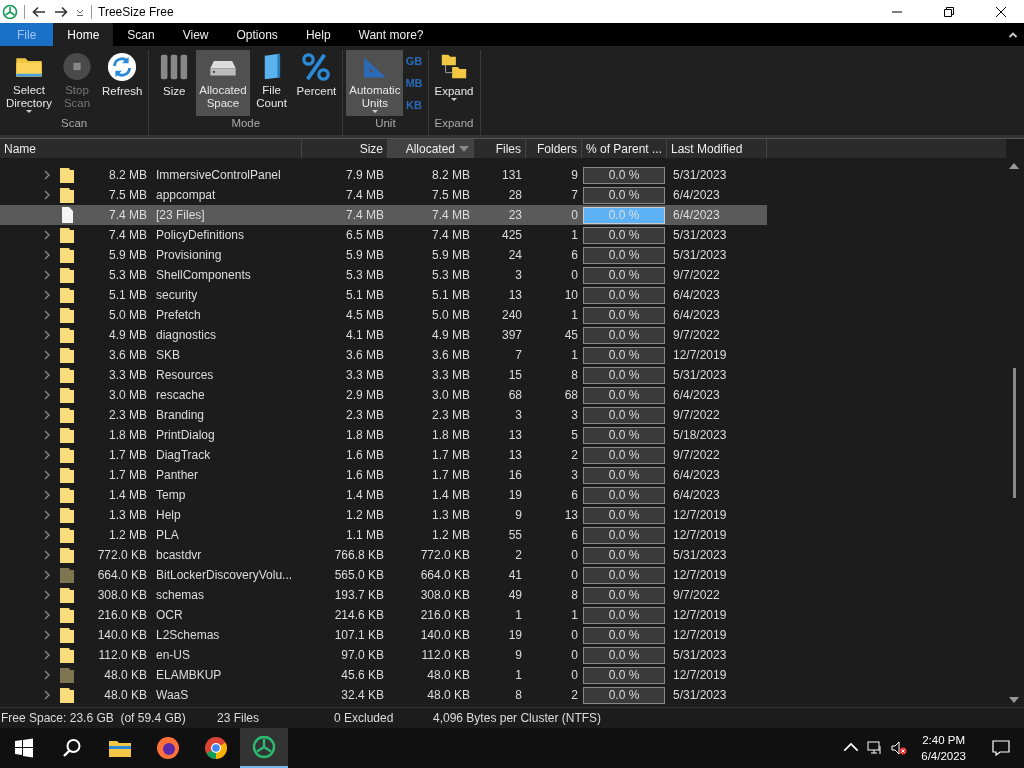  Describe the element at coordinates (451, 495) in the screenshot. I see `table-cell-text: 1.4 MB` at that location.